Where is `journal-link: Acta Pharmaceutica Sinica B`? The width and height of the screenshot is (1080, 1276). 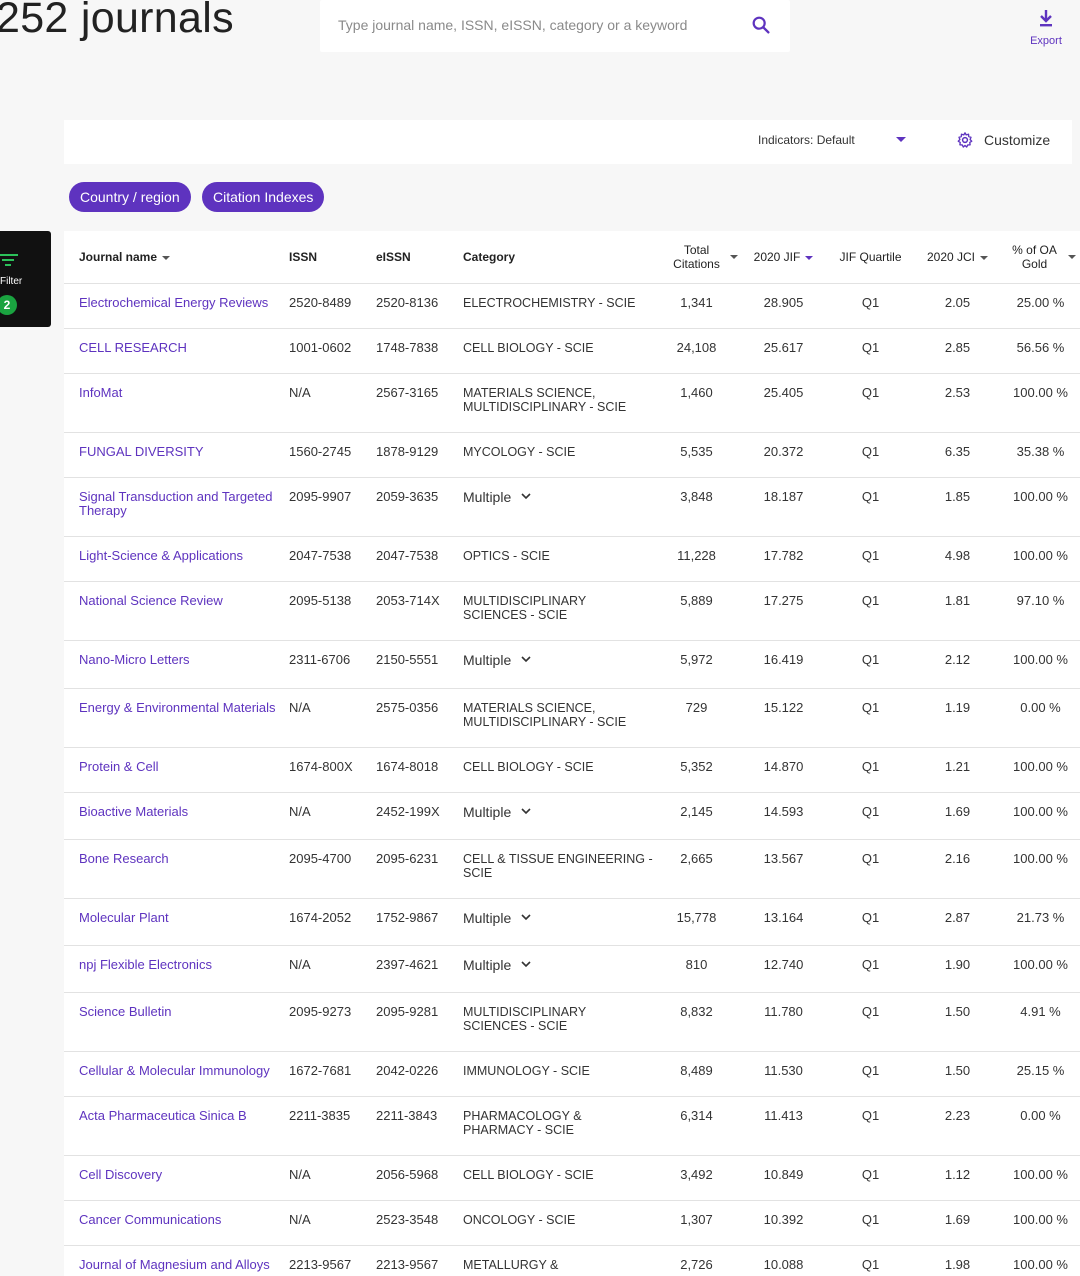 journal-link: Acta Pharmaceutica Sinica B is located at coordinates (163, 1115).